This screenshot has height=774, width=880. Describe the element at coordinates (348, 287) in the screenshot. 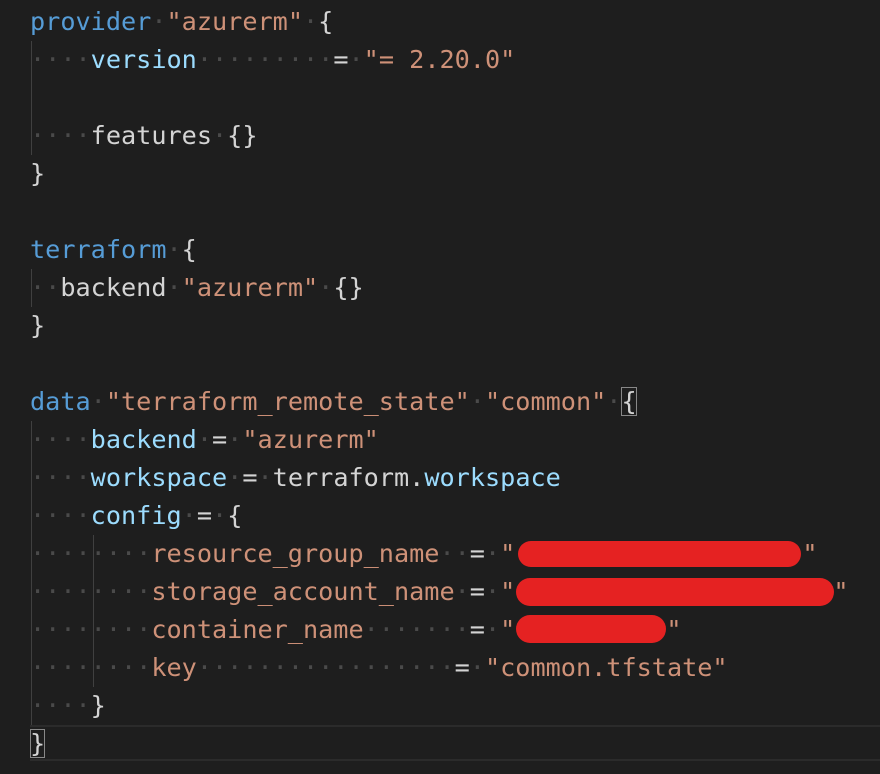

I see `backend-braces: {}` at that location.